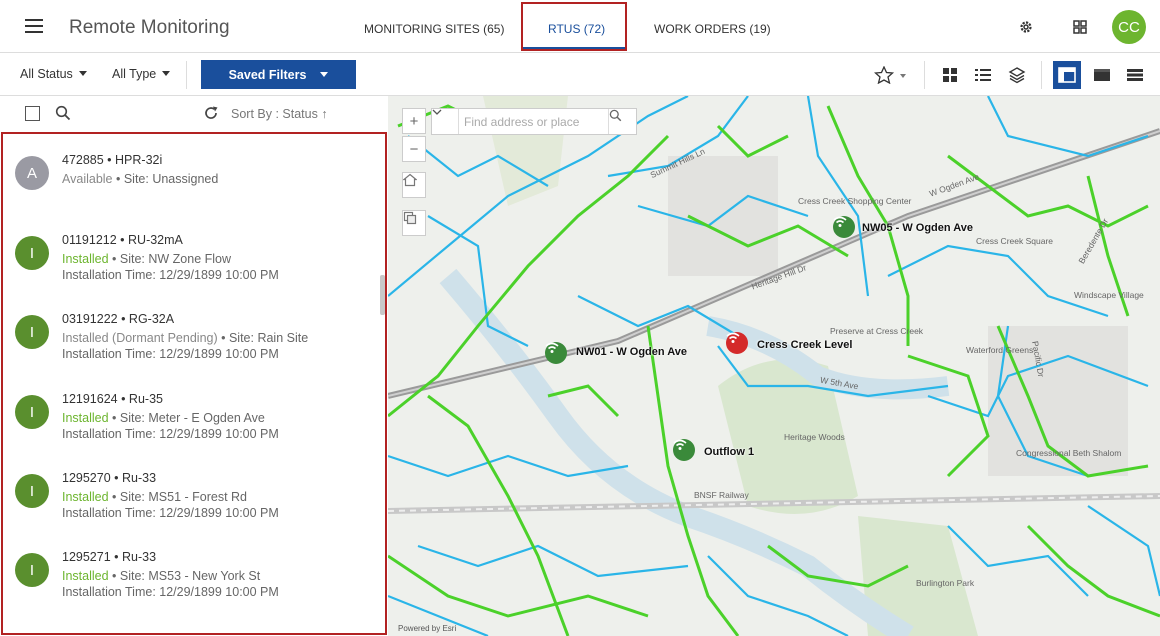 This screenshot has width=1160, height=636. I want to click on rtu-status-line: Installed • Site: MS53 - New York St, so click(161, 576).